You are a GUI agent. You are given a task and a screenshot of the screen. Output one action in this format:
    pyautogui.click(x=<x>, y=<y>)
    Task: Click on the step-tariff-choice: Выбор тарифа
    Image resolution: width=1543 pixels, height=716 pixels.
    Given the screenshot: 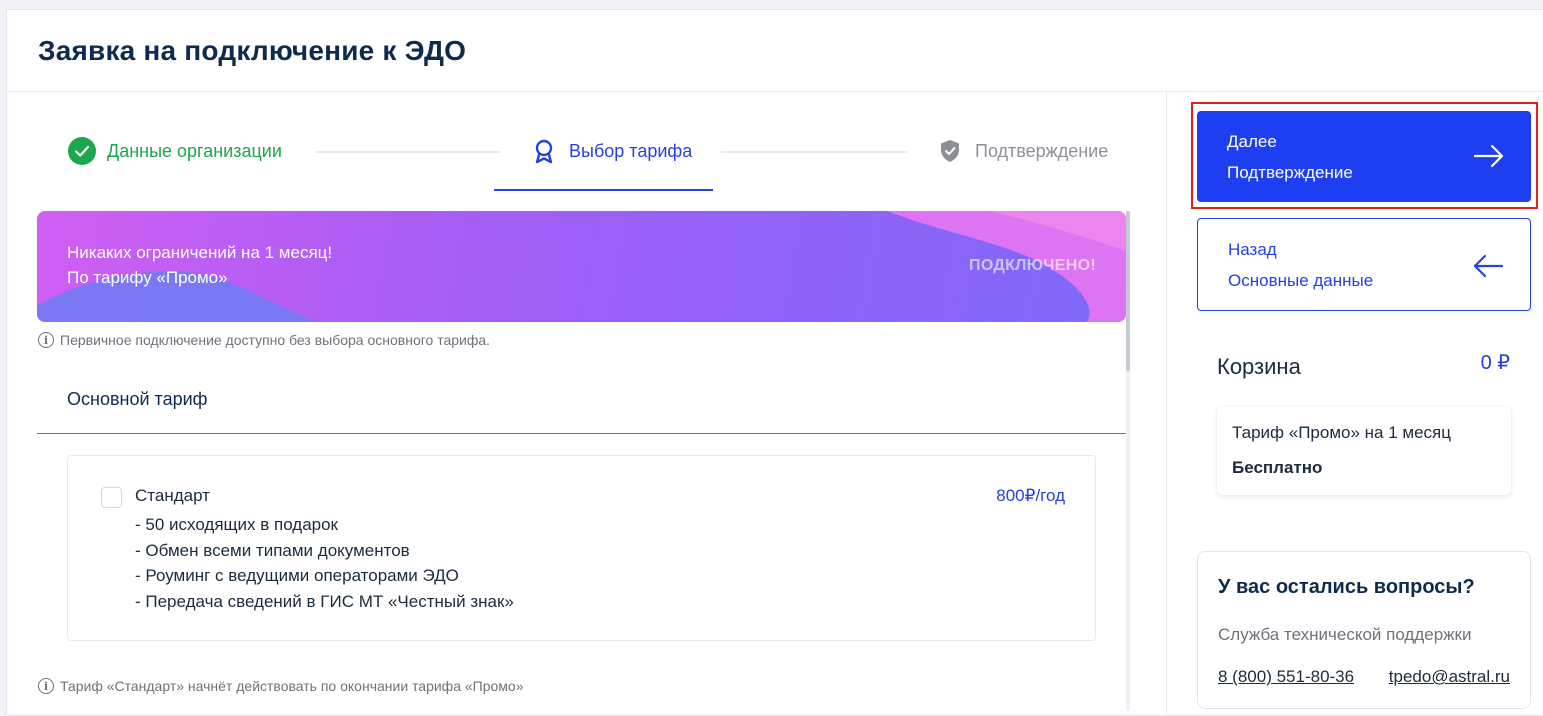 What is the action you would take?
    pyautogui.click(x=610, y=151)
    